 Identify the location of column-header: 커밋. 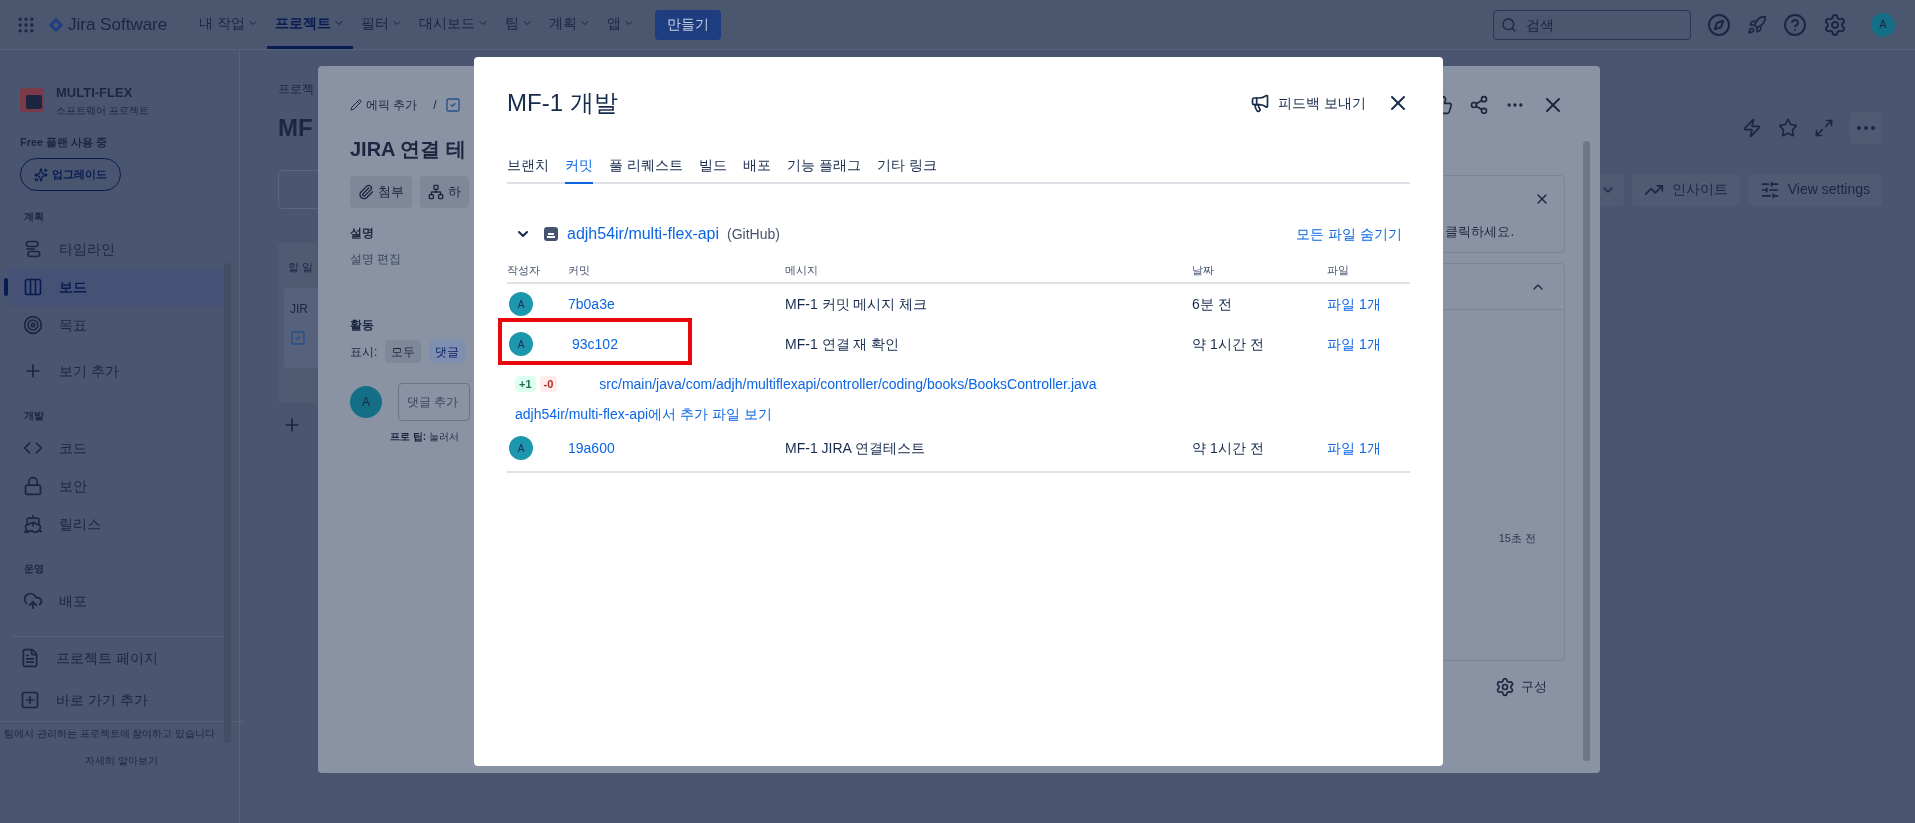
(579, 270).